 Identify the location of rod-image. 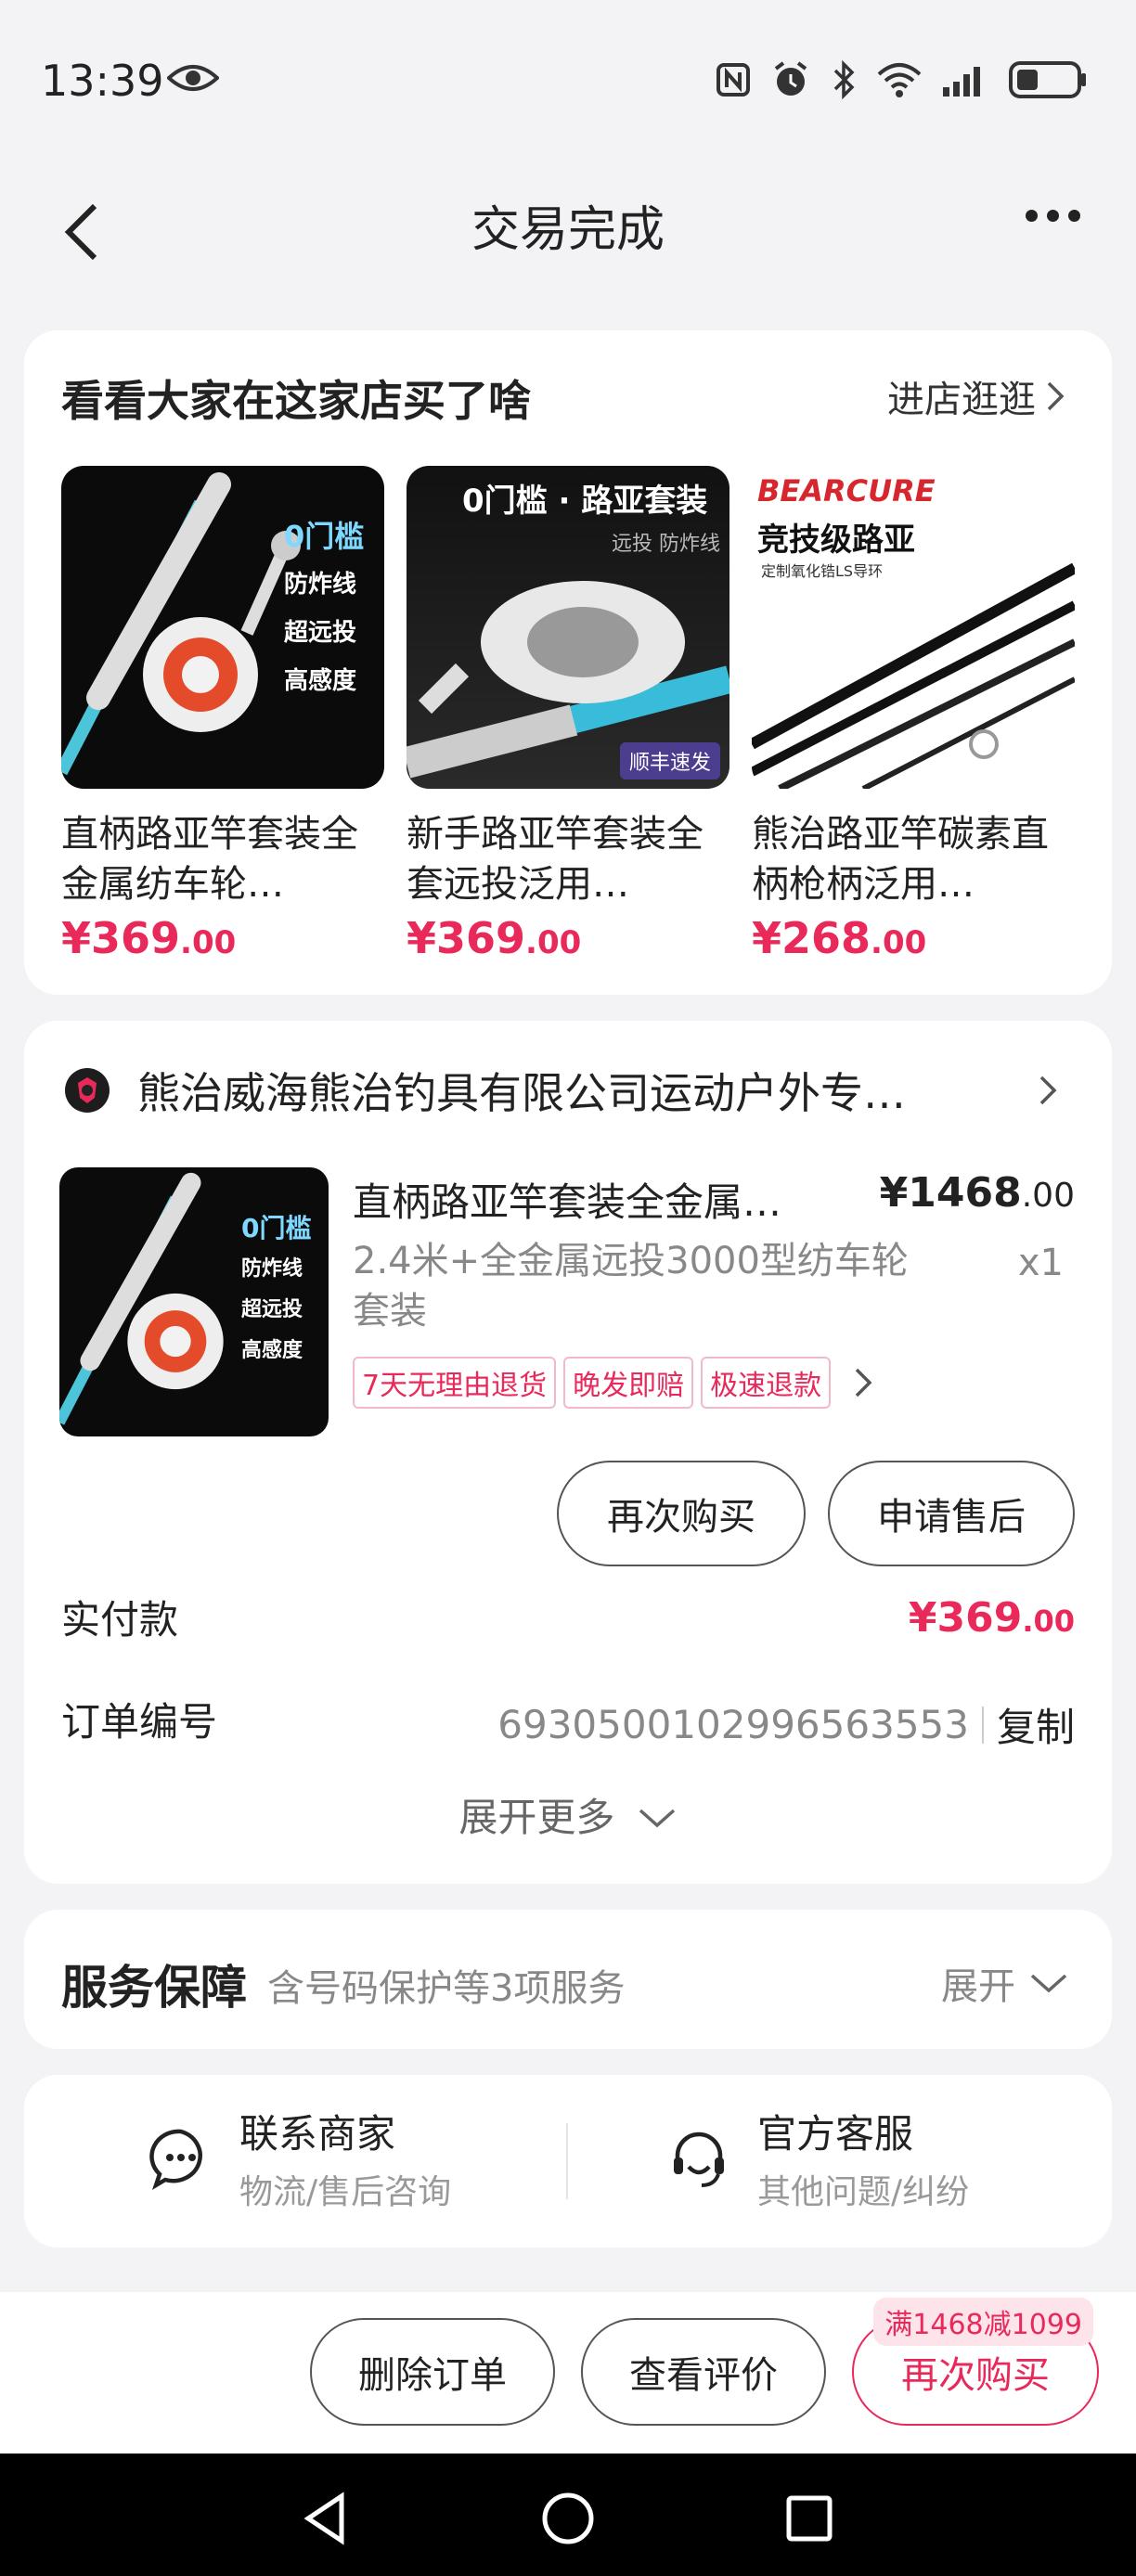
(913, 675).